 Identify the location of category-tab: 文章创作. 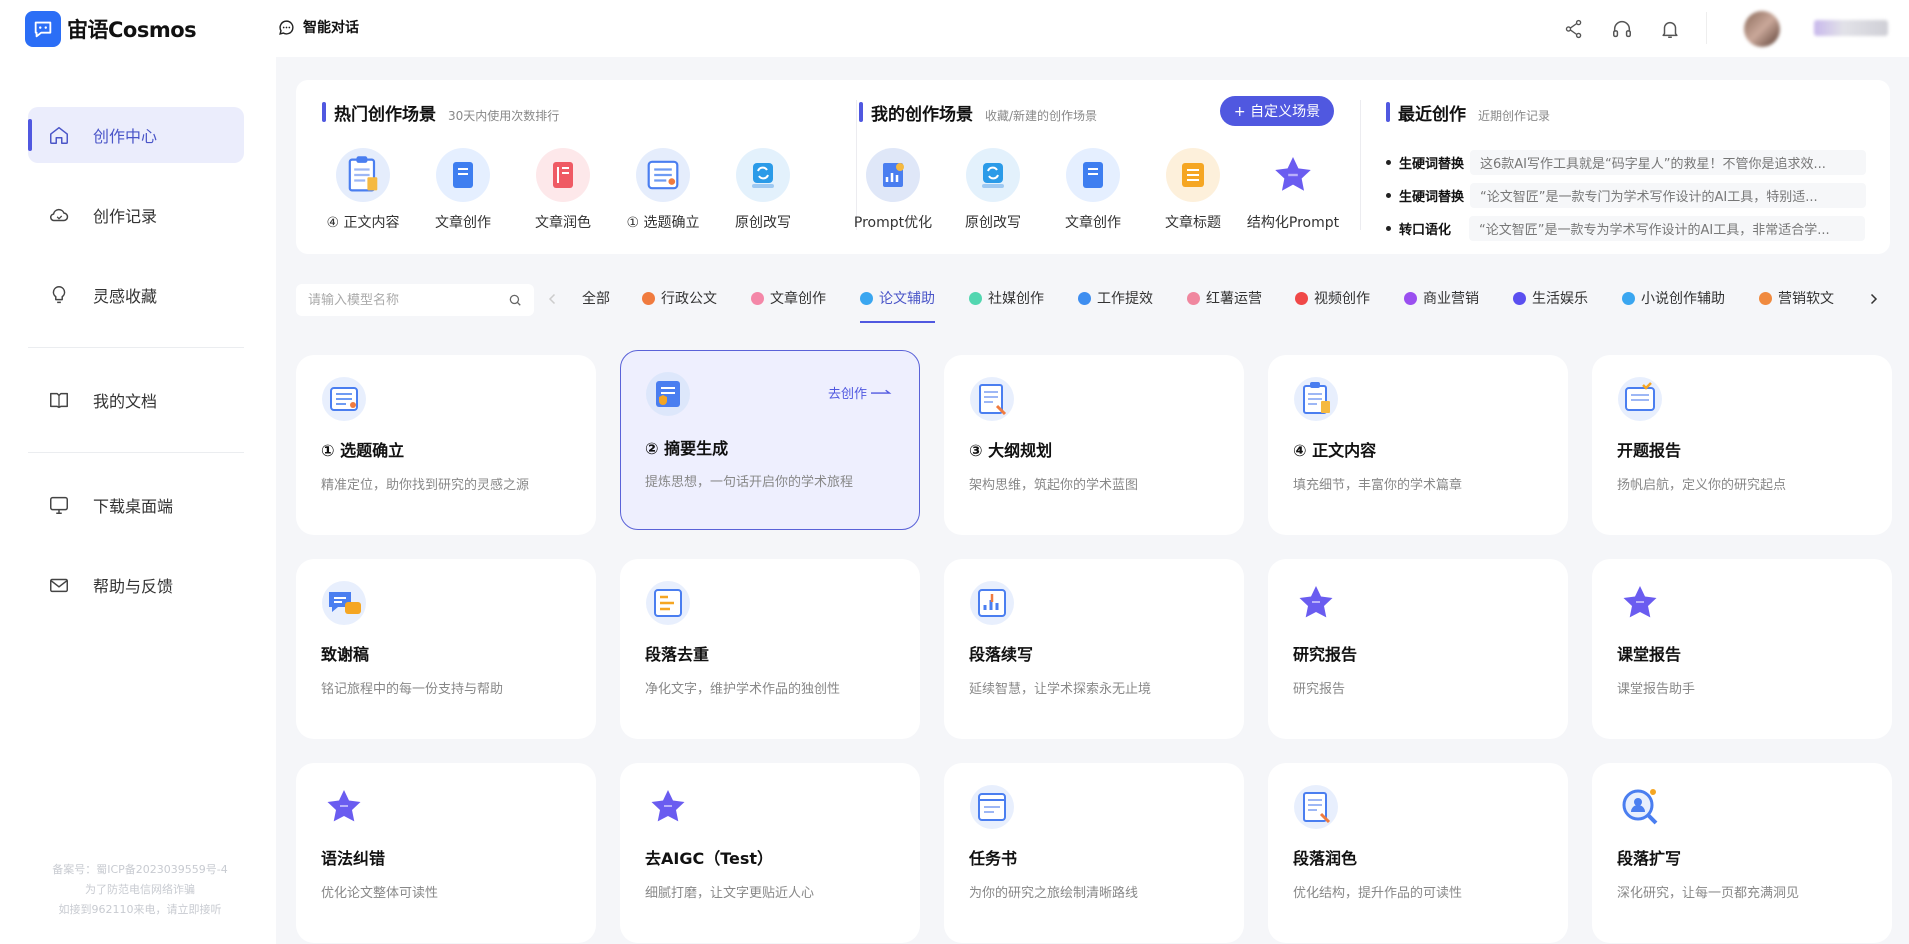
(788, 298).